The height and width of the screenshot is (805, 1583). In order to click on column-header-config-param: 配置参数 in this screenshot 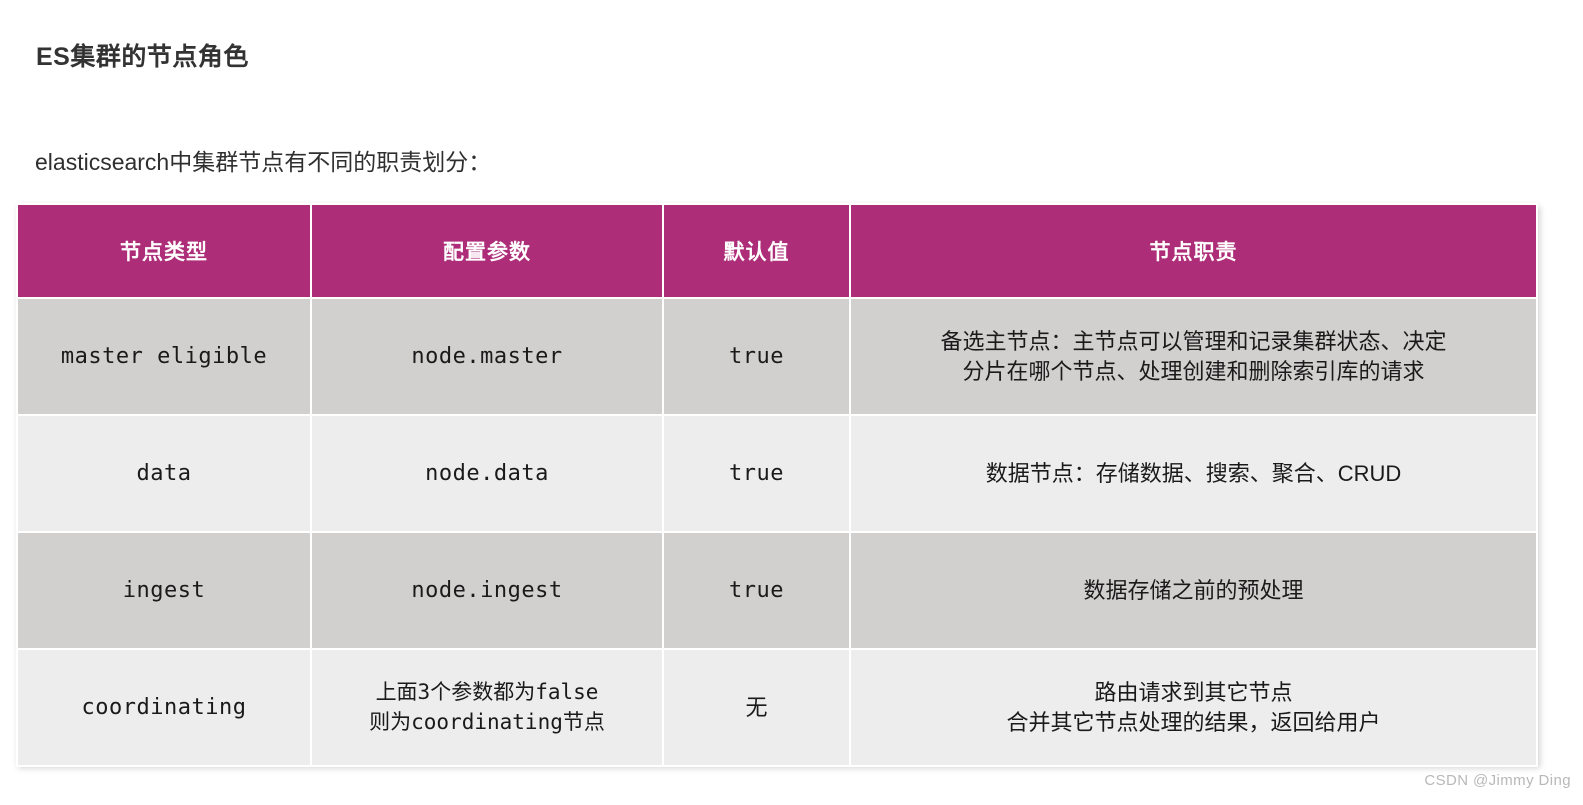, I will do `click(487, 251)`.